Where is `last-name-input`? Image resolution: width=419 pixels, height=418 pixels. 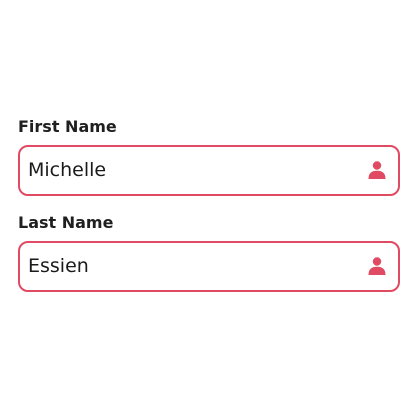
last-name-input is located at coordinates (191, 266).